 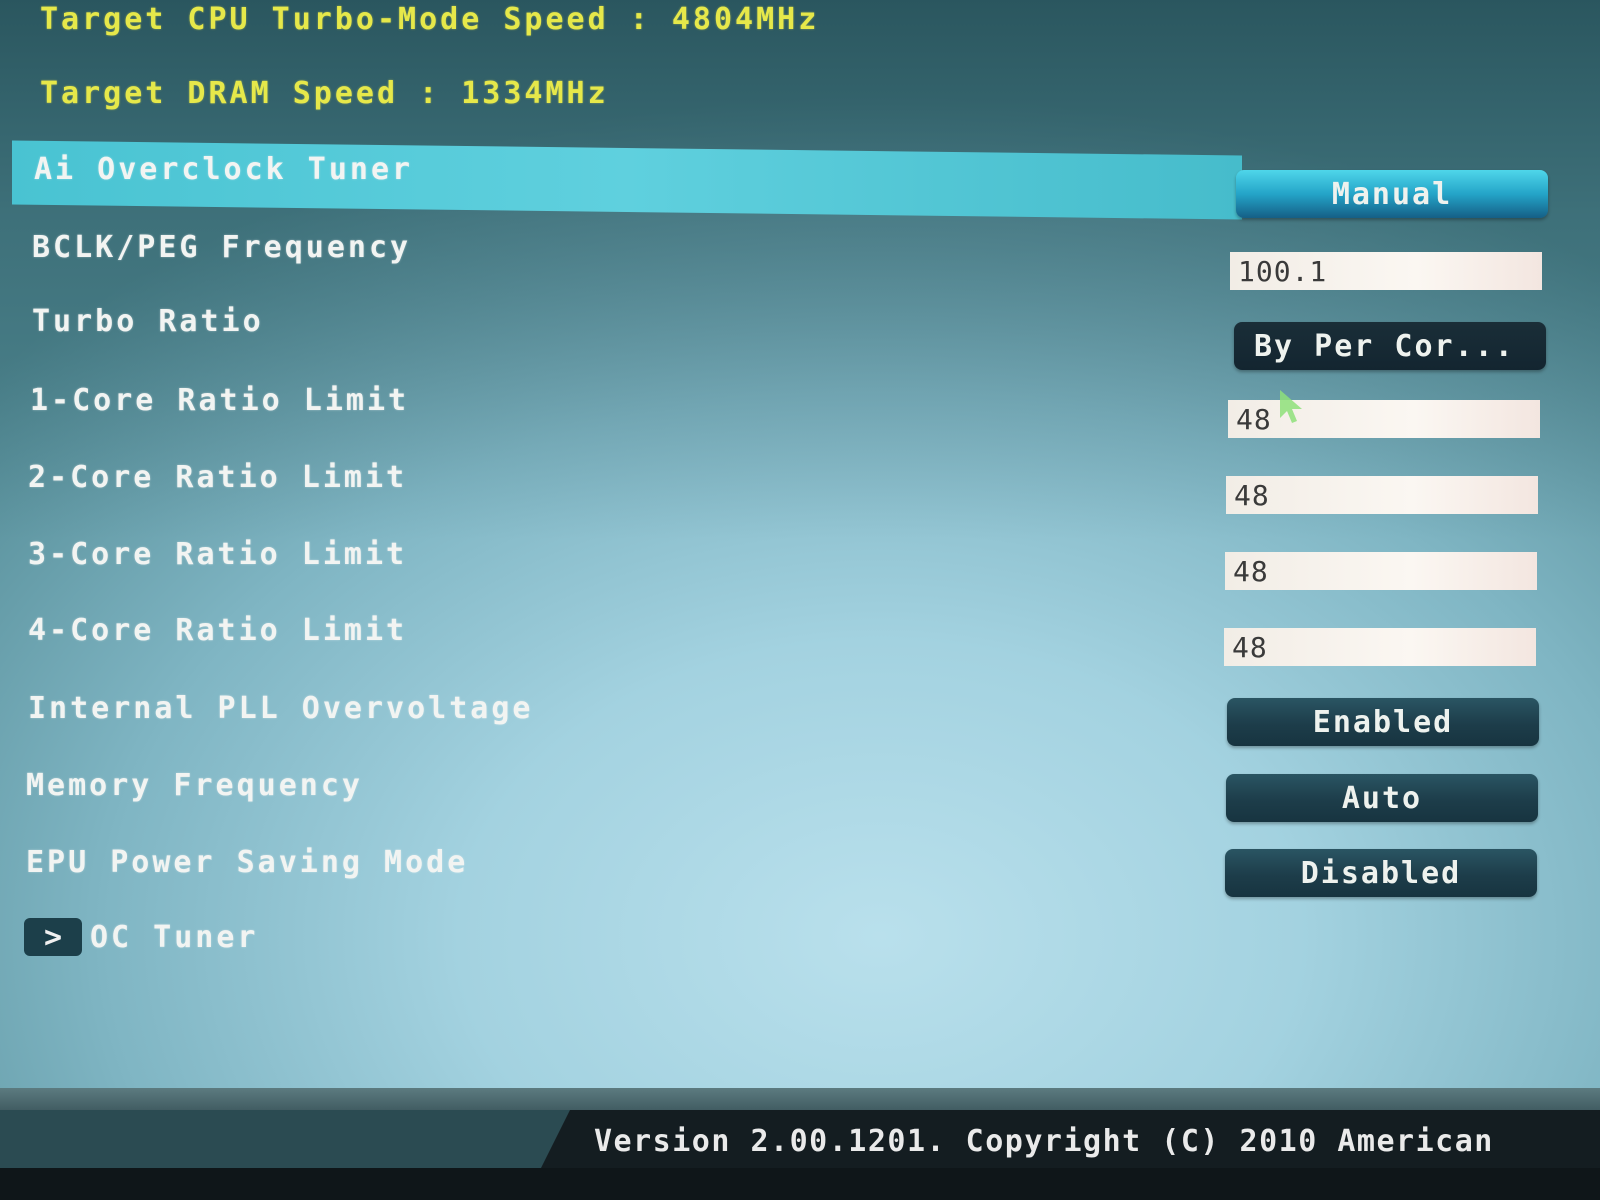 I want to click on setting-label-internal-pll-overvoltage: Internal PLL Overvoltage, so click(x=280, y=708).